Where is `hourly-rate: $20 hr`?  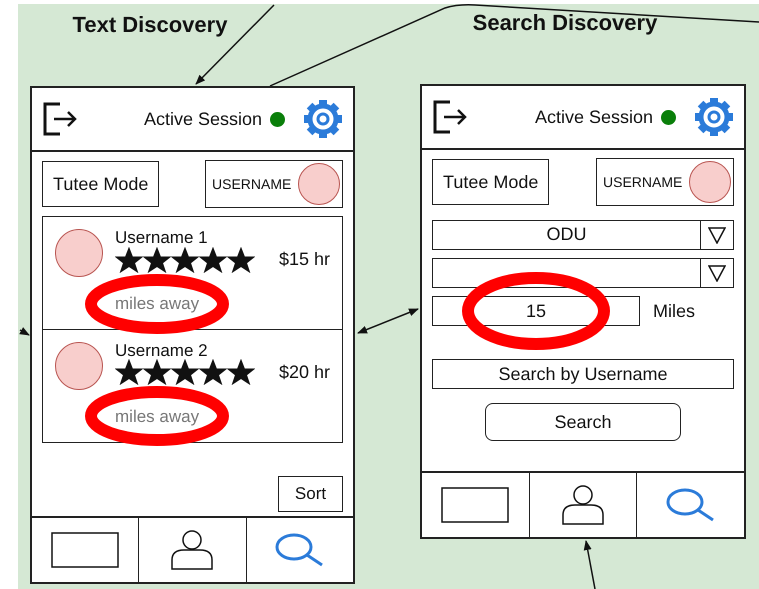 hourly-rate: $20 hr is located at coordinates (304, 372).